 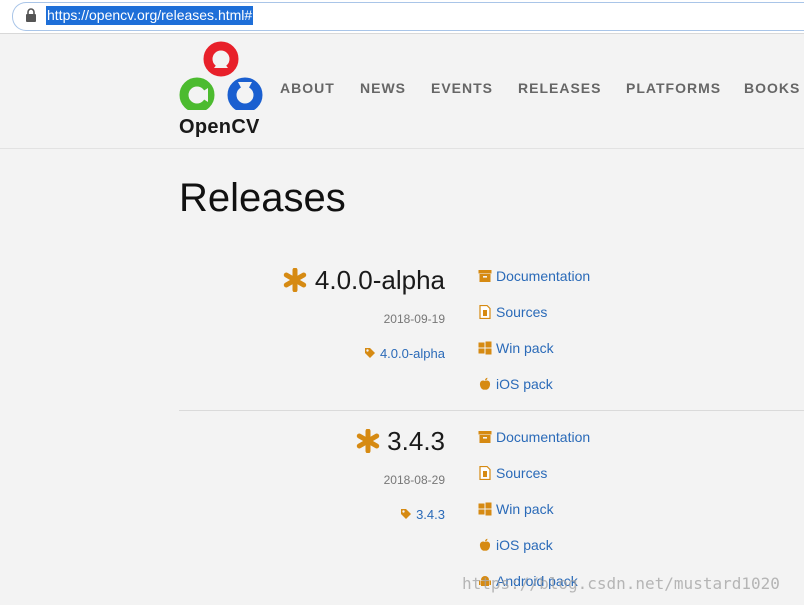 What do you see at coordinates (383, 89) in the screenshot?
I see `nav-news: NEWS` at bounding box center [383, 89].